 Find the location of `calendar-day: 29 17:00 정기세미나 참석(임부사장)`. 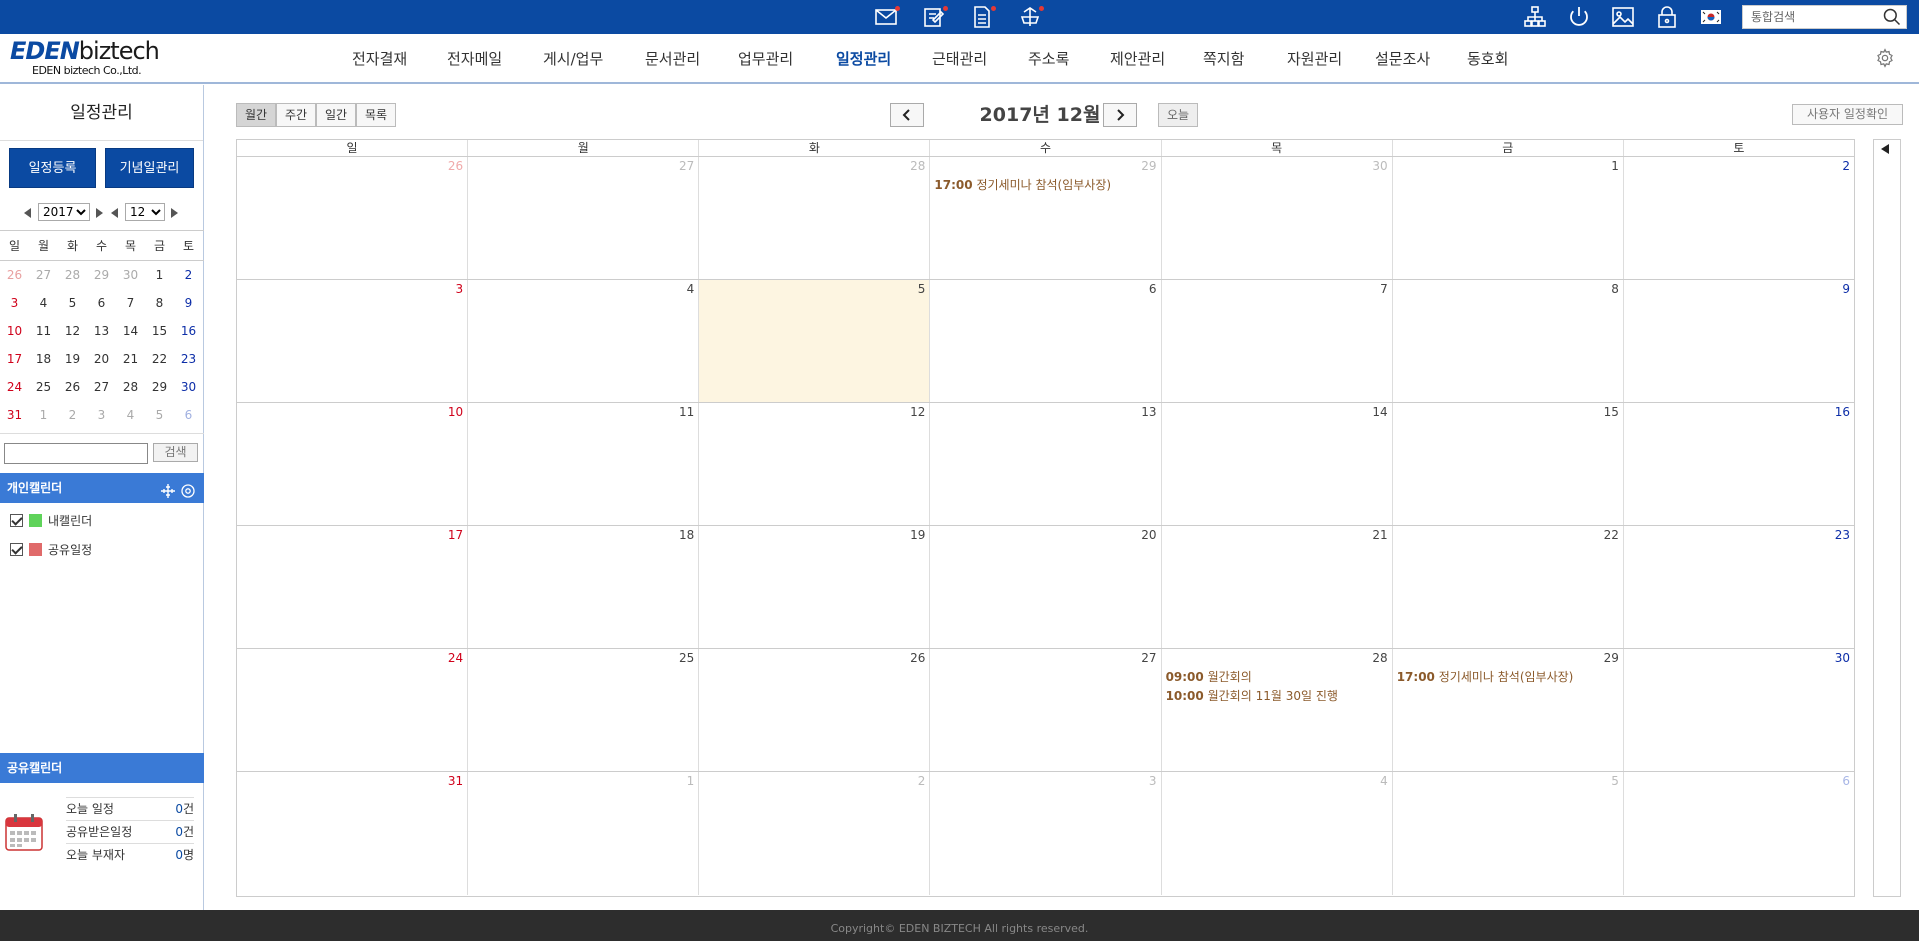

calendar-day: 29 17:00 정기세미나 참석(임부사장) is located at coordinates (1046, 218).